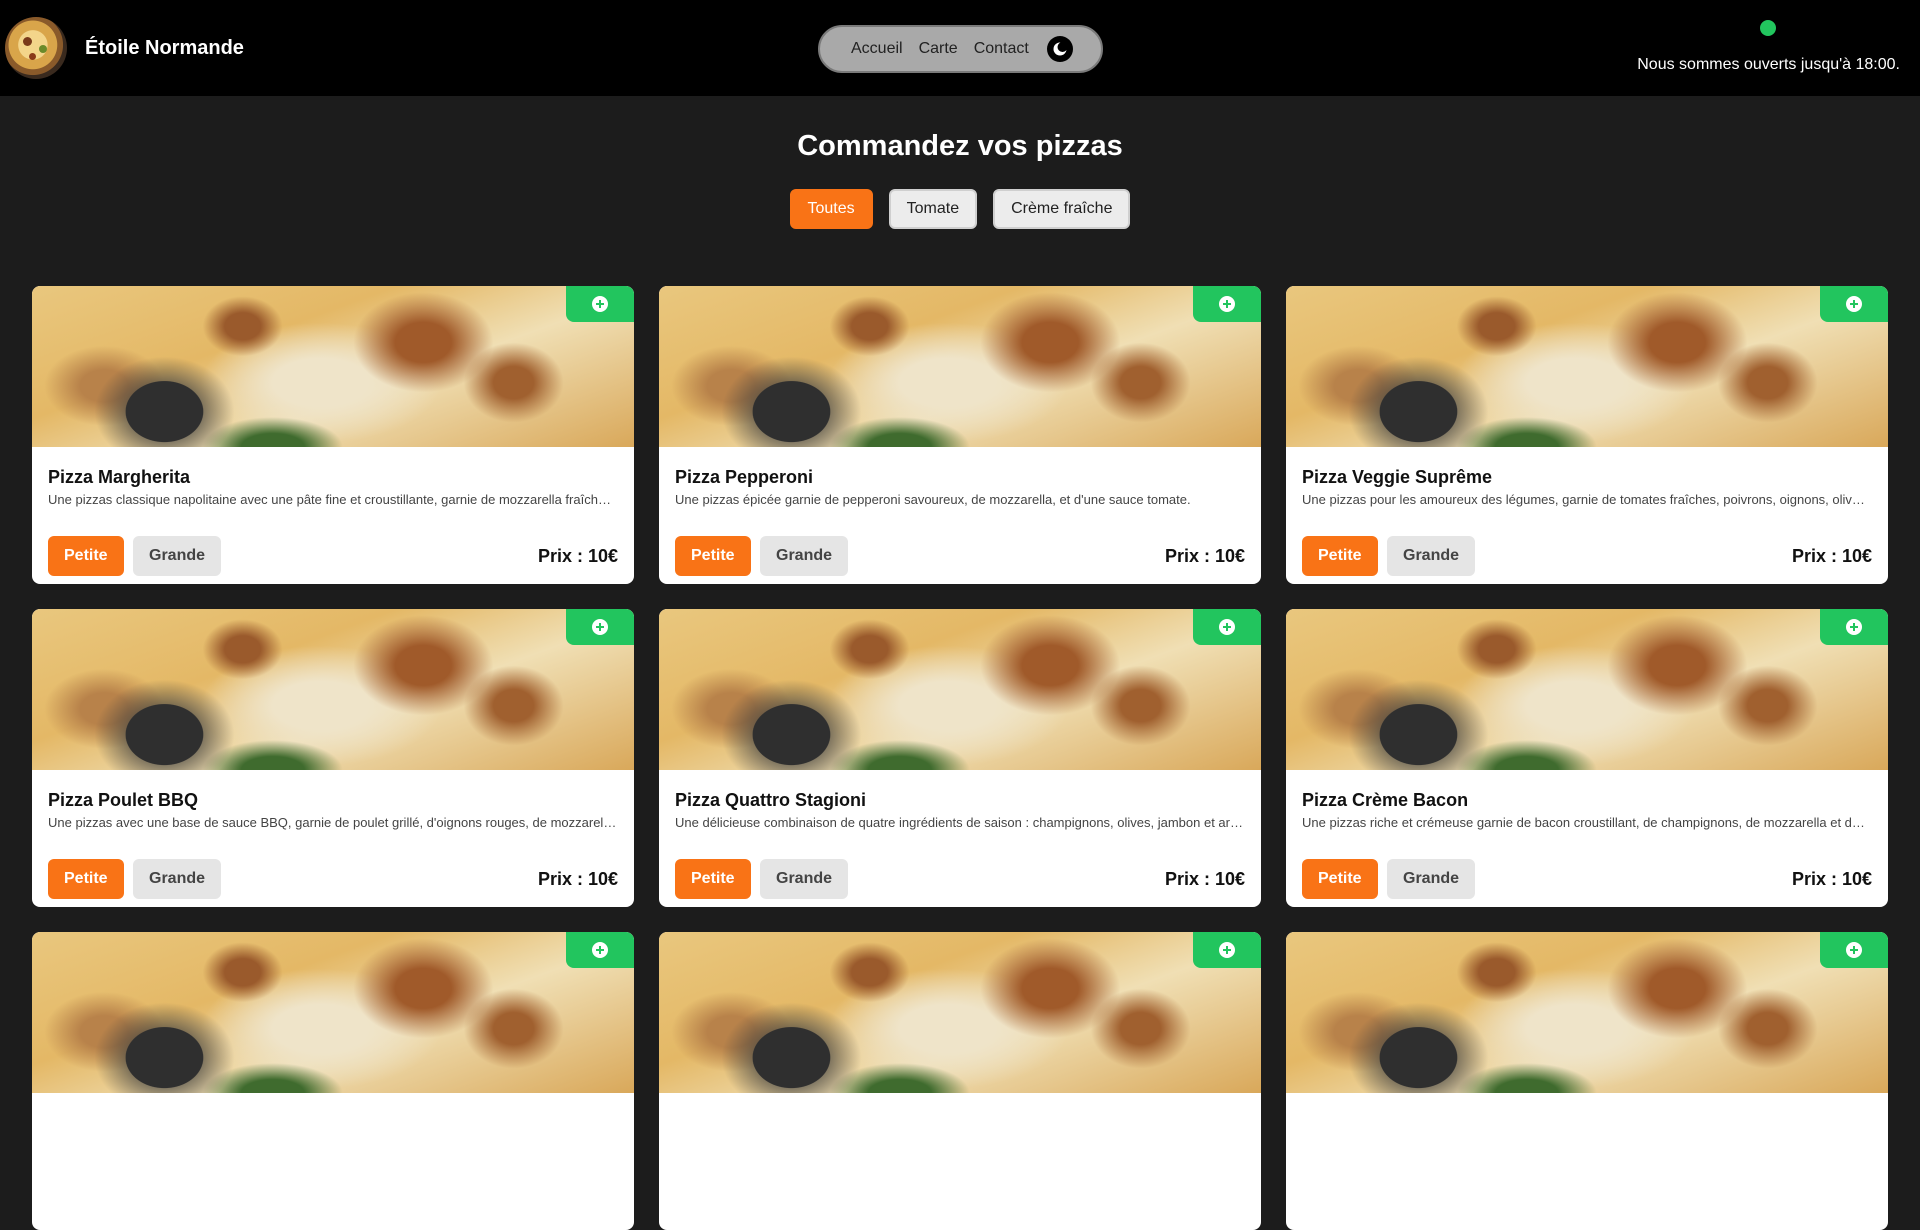 The image size is (1920, 1230). What do you see at coordinates (960, 146) in the screenshot?
I see `page-title: Commandez vos pizzas` at bounding box center [960, 146].